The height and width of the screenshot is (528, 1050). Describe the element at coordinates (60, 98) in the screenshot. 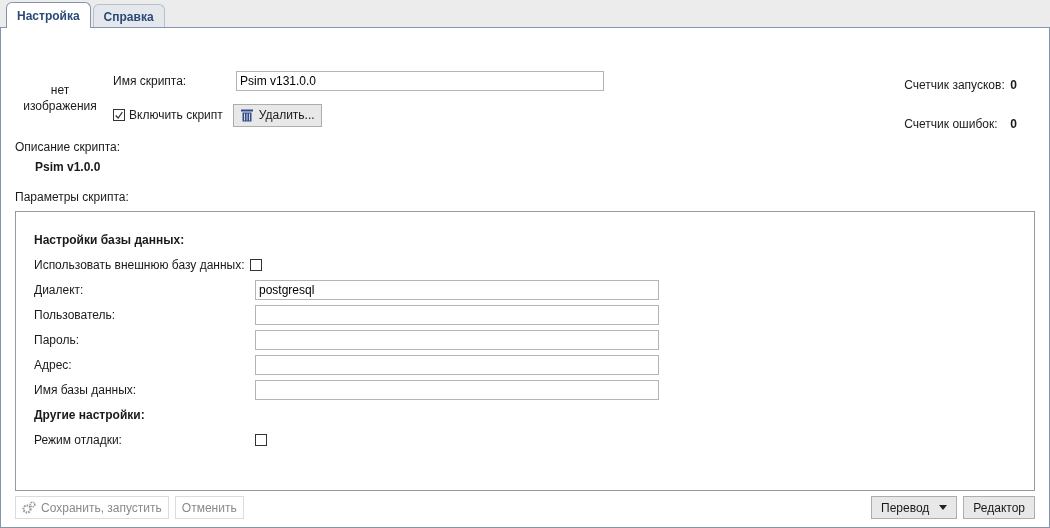

I see `no-image-text: нет изображения` at that location.